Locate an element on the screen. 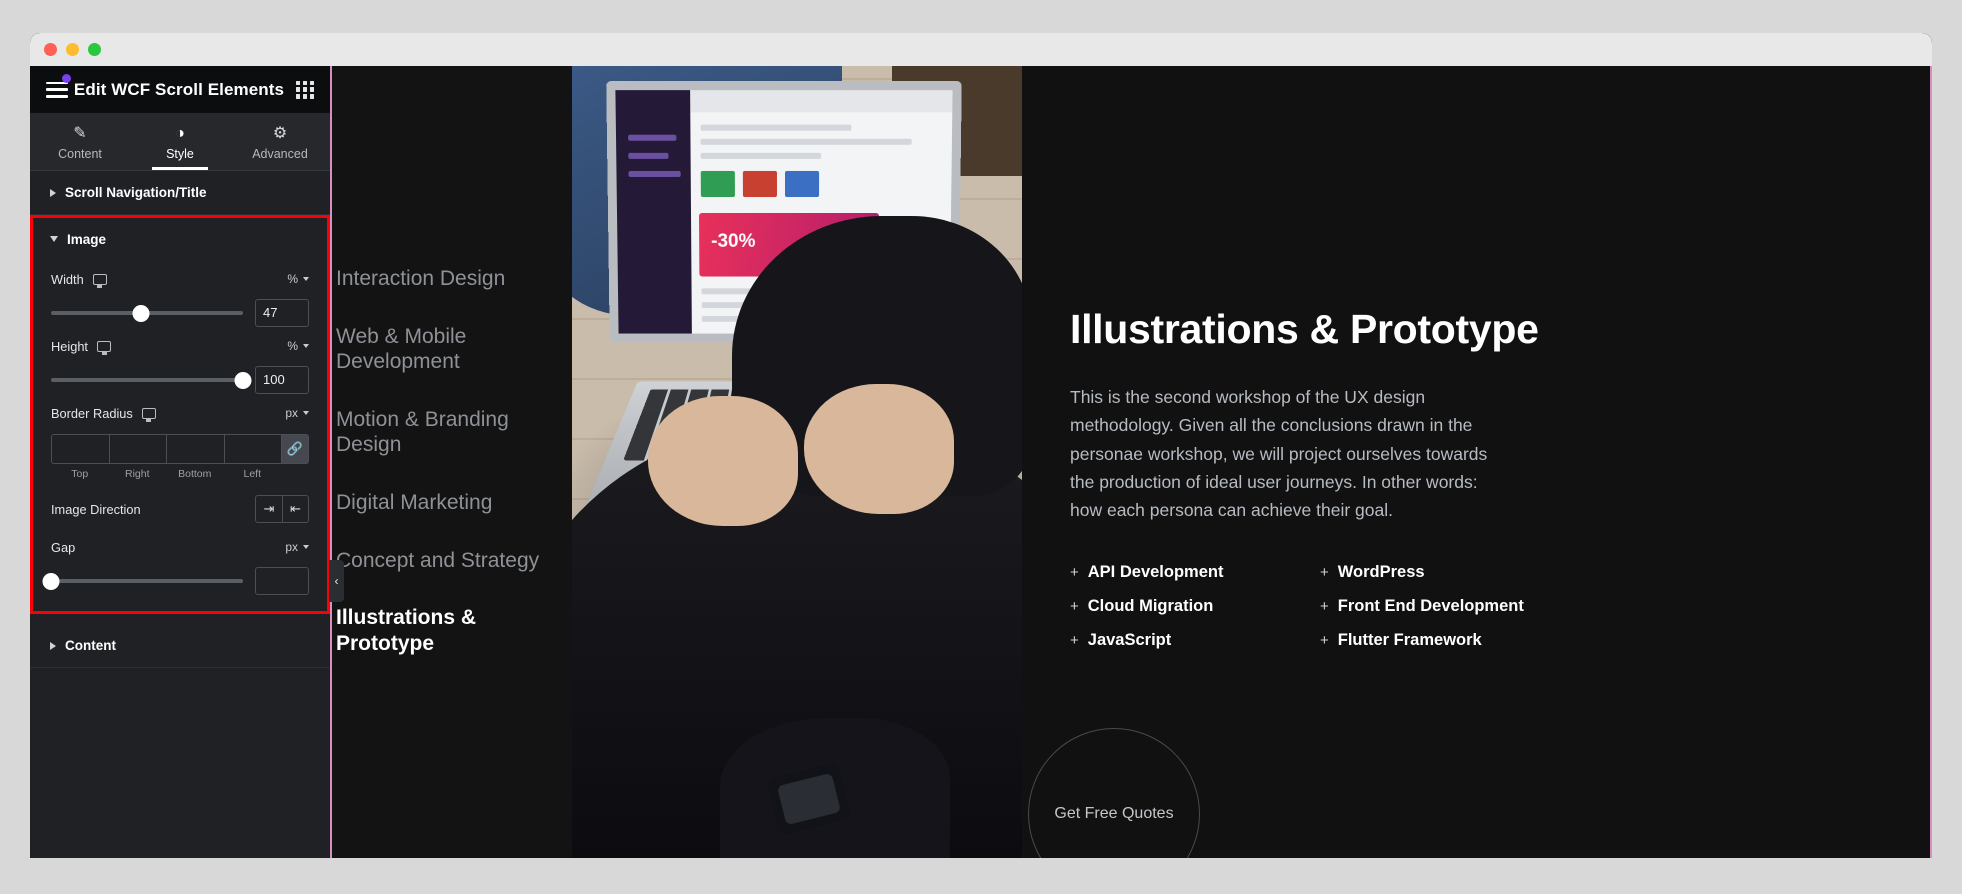  feature-label: Cloud Migration is located at coordinates (1150, 605).